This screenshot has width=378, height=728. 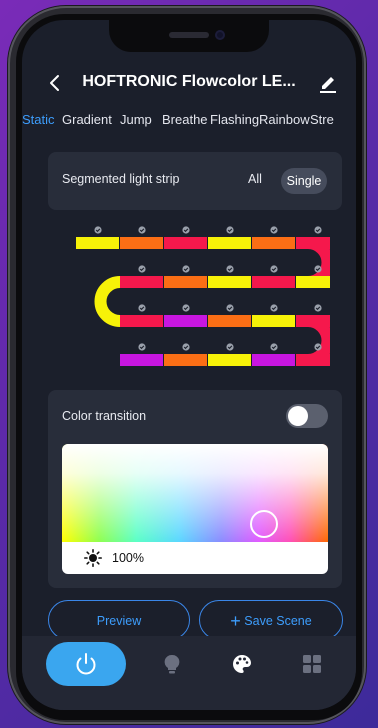 I want to click on color-picker-handle, so click(x=264, y=524).